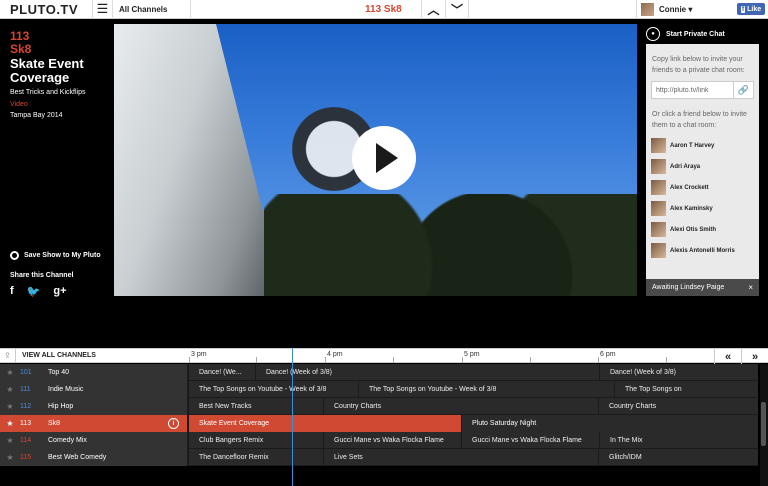 The image size is (768, 486). I want to click on guide-channel: ★ 101 Top 40, so click(94, 372).